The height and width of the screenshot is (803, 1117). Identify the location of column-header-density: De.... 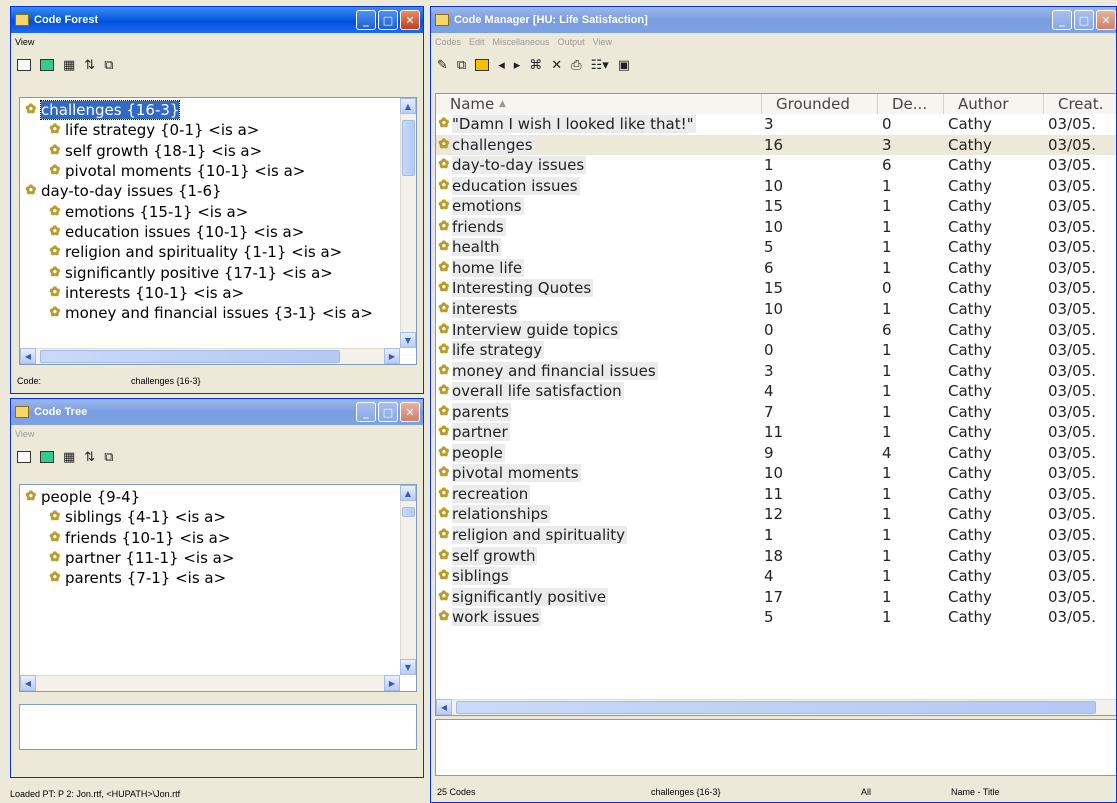
(911, 104).